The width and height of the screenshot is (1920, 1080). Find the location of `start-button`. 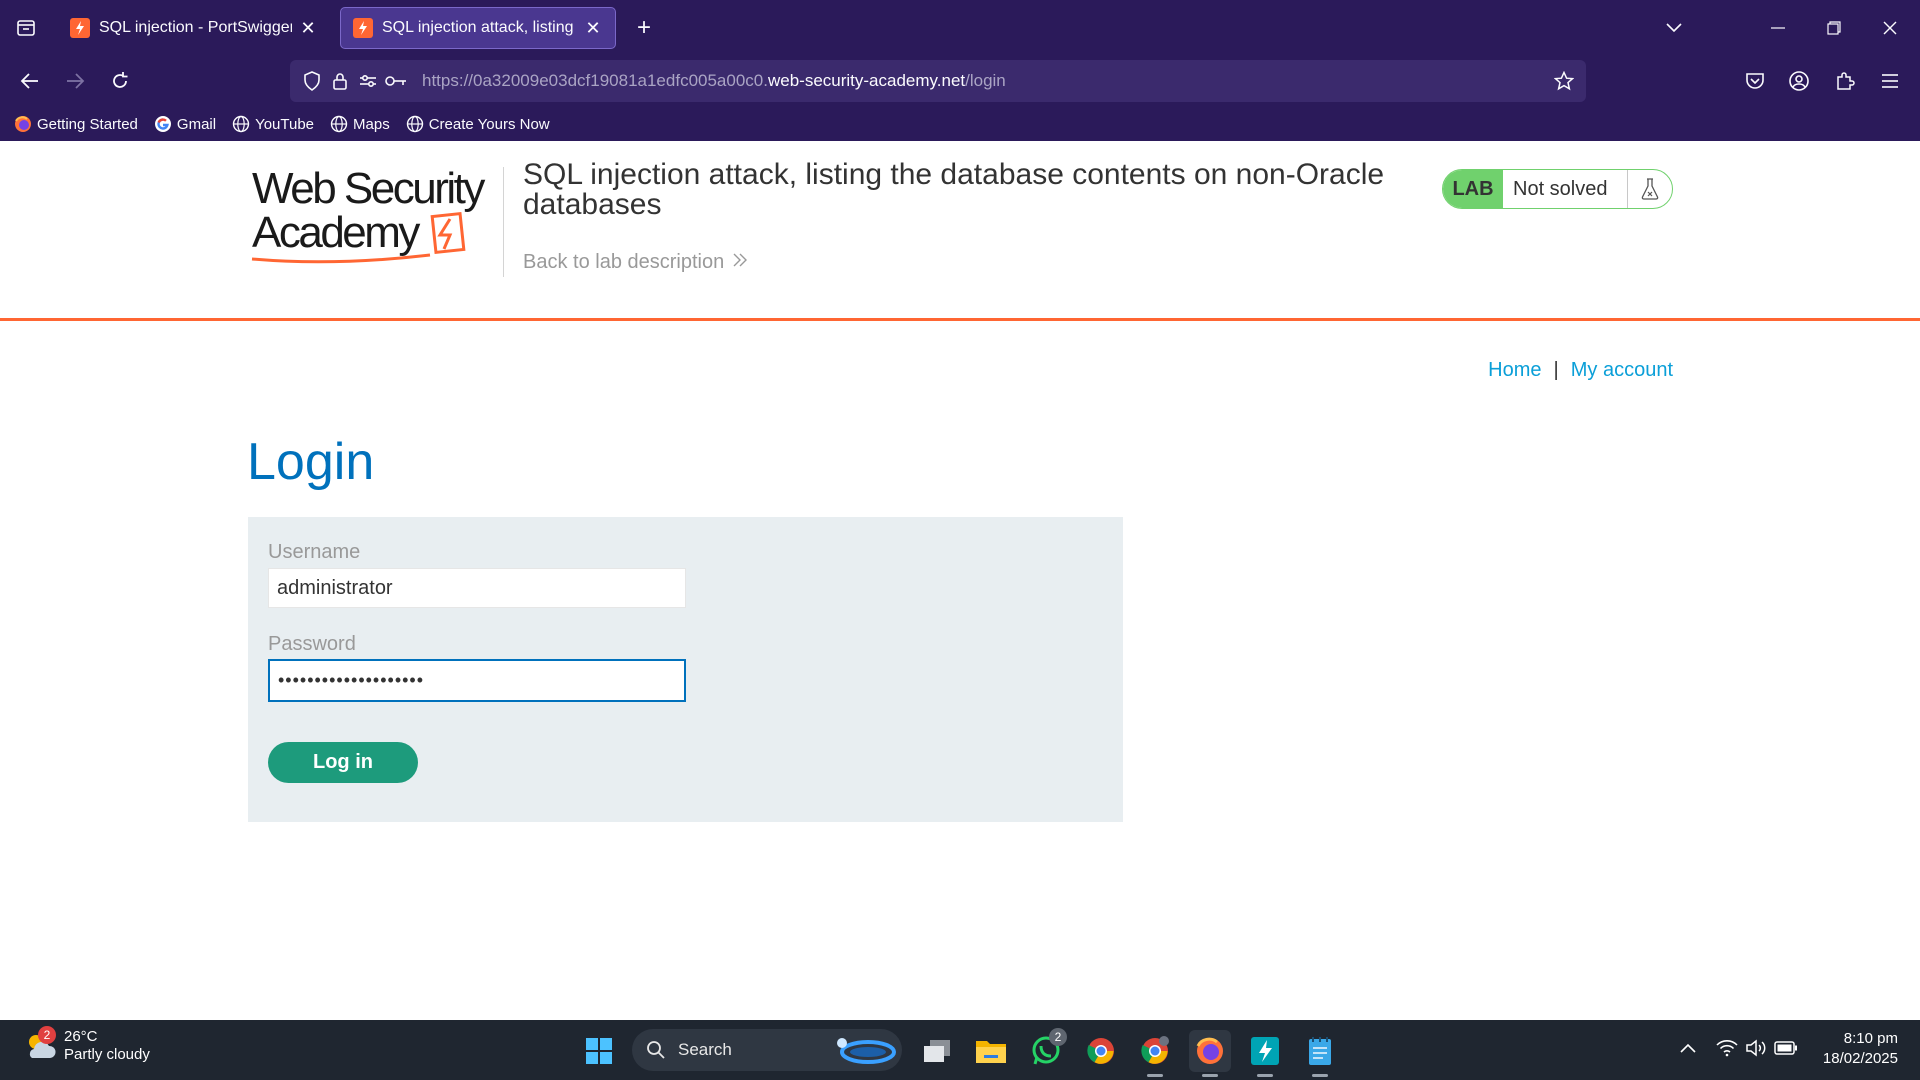

start-button is located at coordinates (599, 1051).